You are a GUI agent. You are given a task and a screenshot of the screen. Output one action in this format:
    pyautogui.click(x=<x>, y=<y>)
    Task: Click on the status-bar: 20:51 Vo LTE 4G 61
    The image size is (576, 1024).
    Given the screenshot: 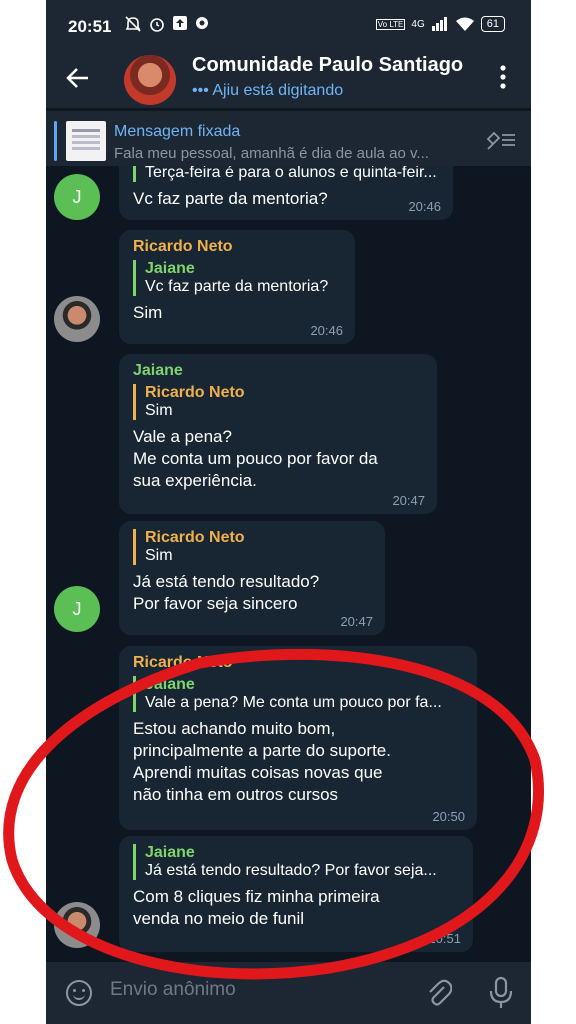 What is the action you would take?
    pyautogui.click(x=288, y=26)
    